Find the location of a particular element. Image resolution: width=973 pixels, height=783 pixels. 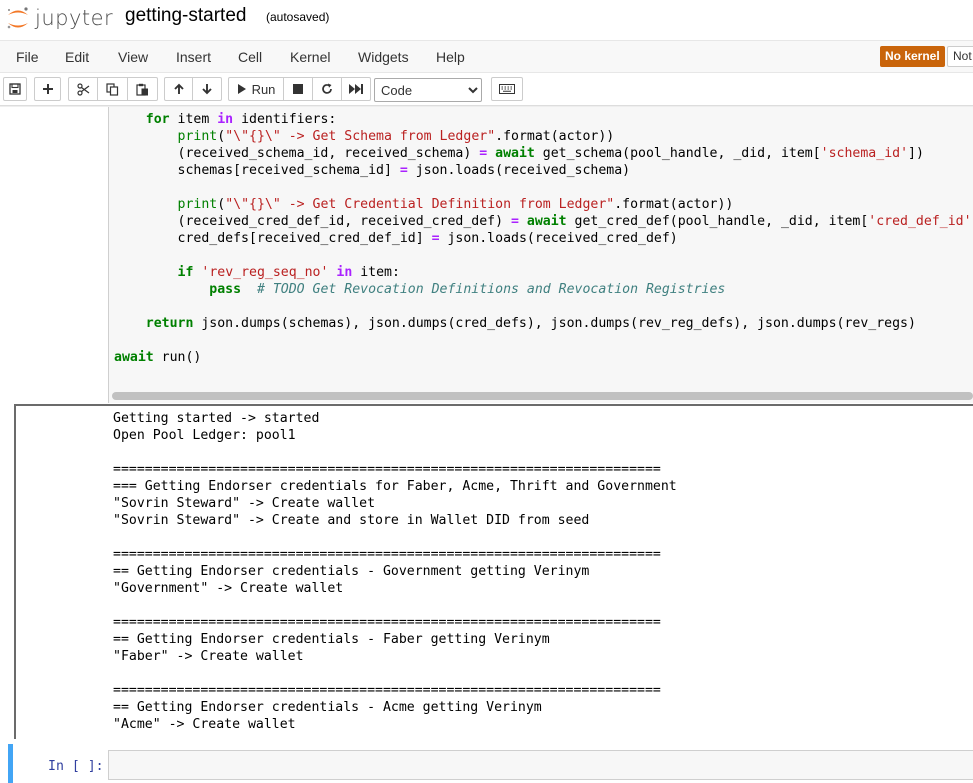

menu-widgets: Widgets is located at coordinates (383, 57).